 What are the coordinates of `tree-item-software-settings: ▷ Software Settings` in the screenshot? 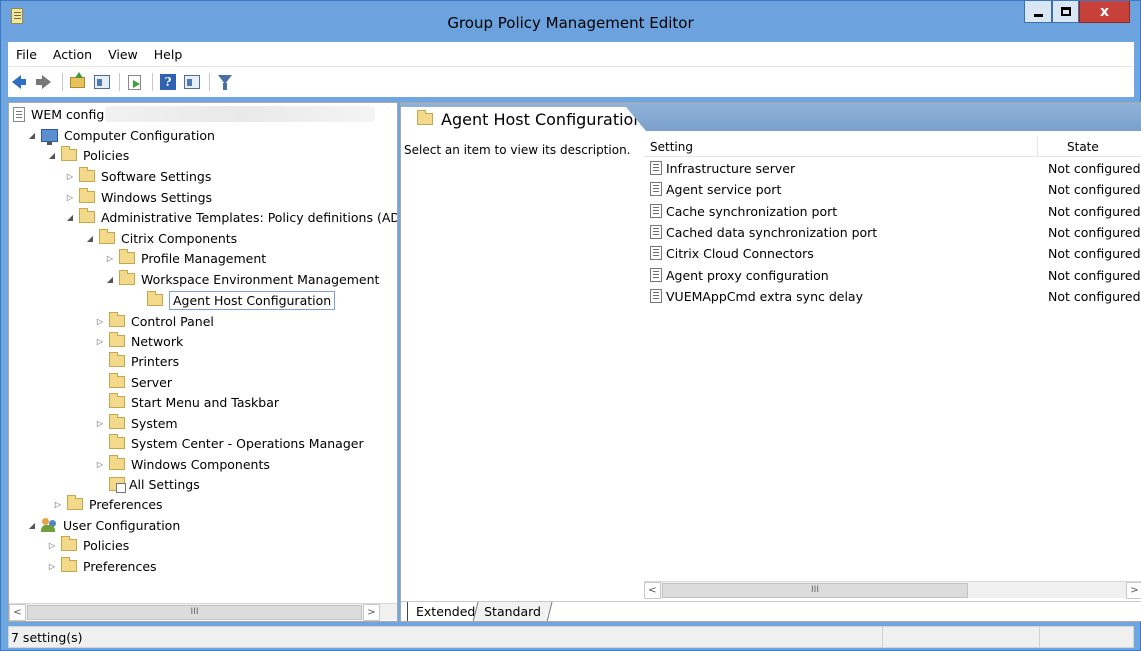 It's located at (138, 176).